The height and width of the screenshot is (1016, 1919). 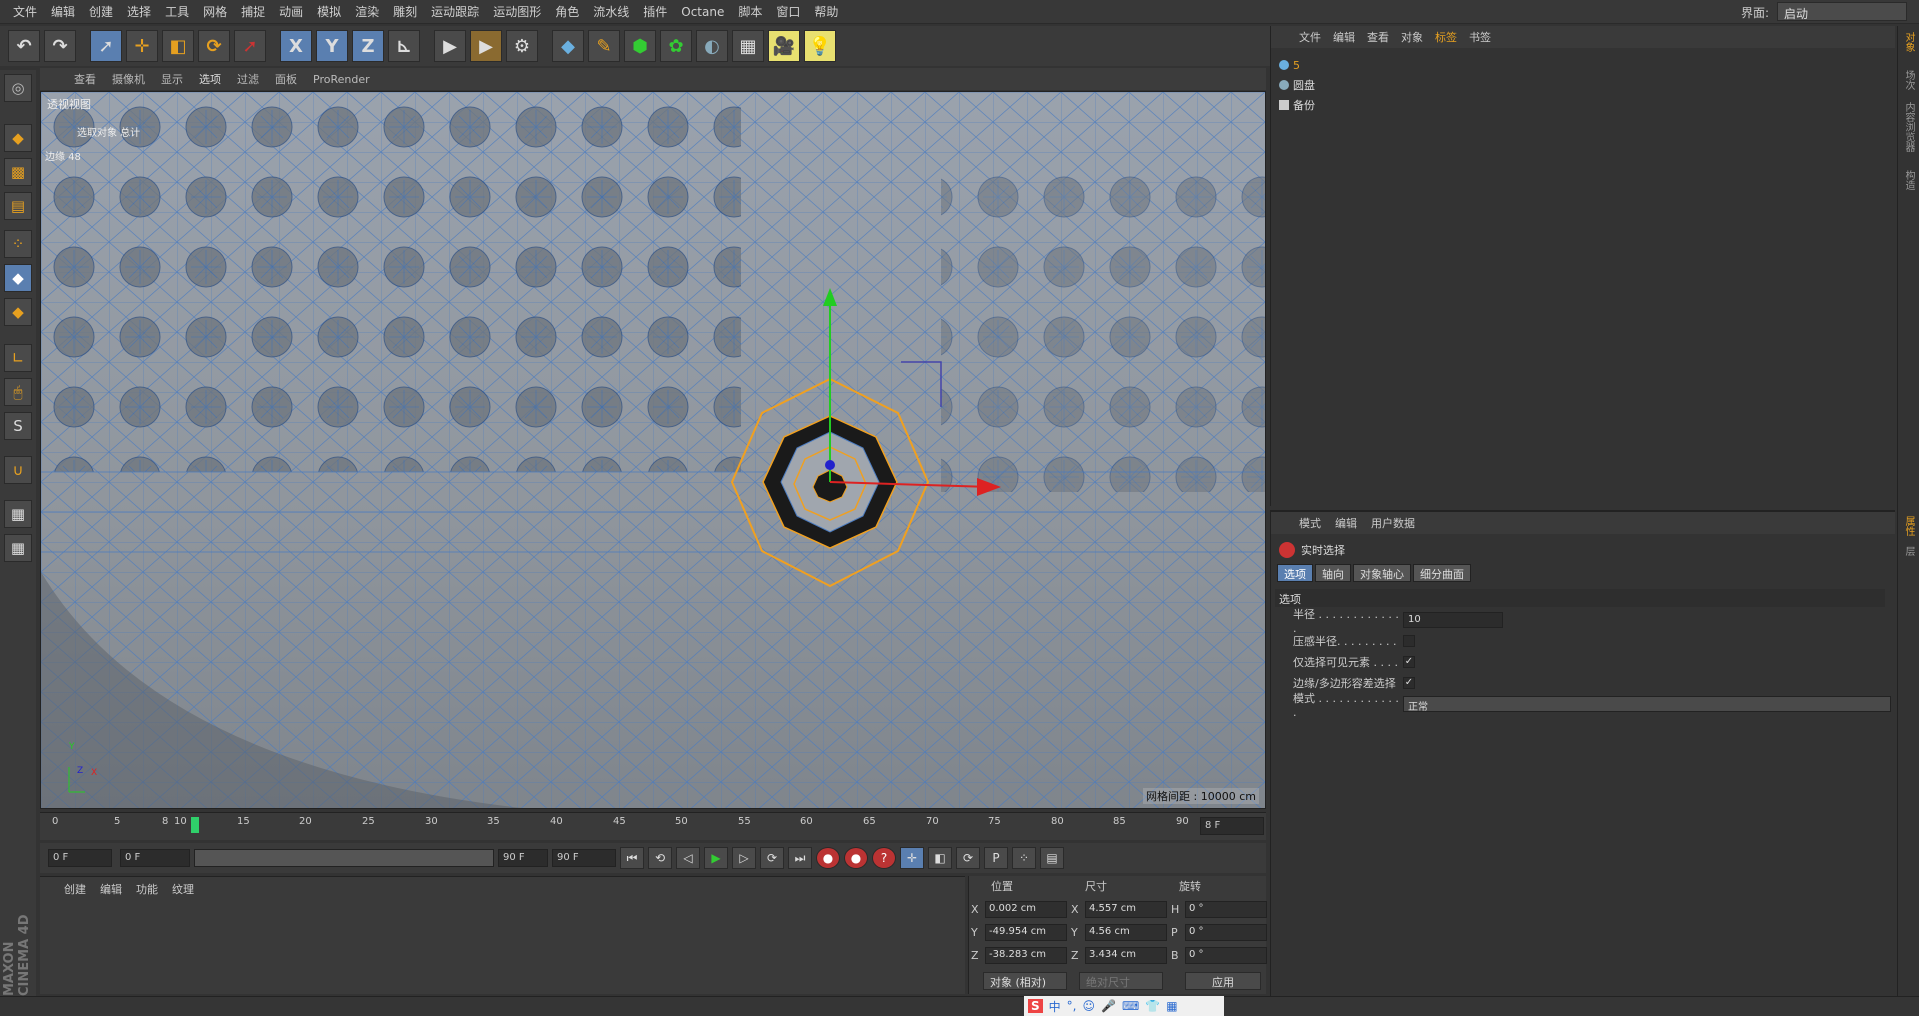 What do you see at coordinates (1072, 1006) in the screenshot?
I see `ime-punctuation: °,` at bounding box center [1072, 1006].